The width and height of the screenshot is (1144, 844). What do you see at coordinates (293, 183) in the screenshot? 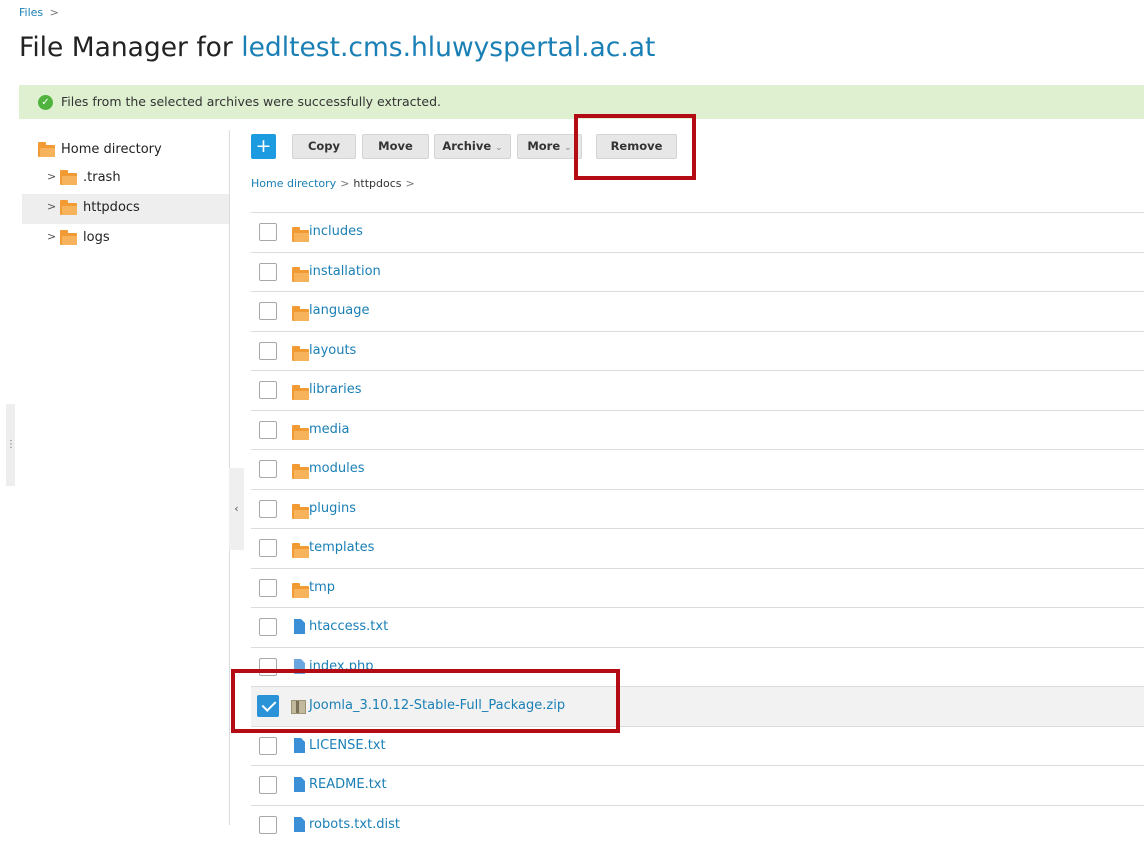
I see `path-home-link: Home directory` at bounding box center [293, 183].